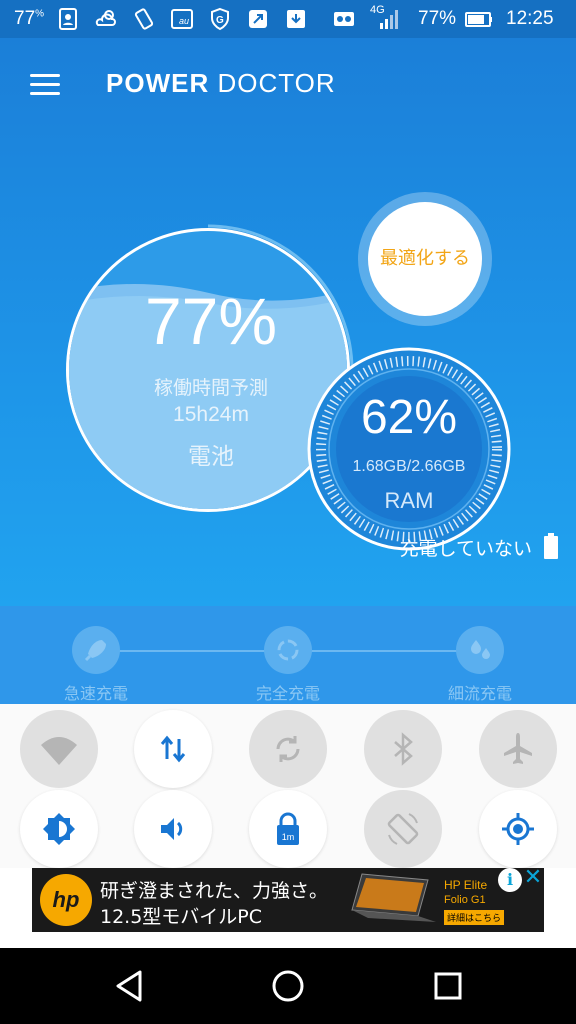 The height and width of the screenshot is (1024, 576). Describe the element at coordinates (478, 19) in the screenshot. I see `battery-icon` at that location.